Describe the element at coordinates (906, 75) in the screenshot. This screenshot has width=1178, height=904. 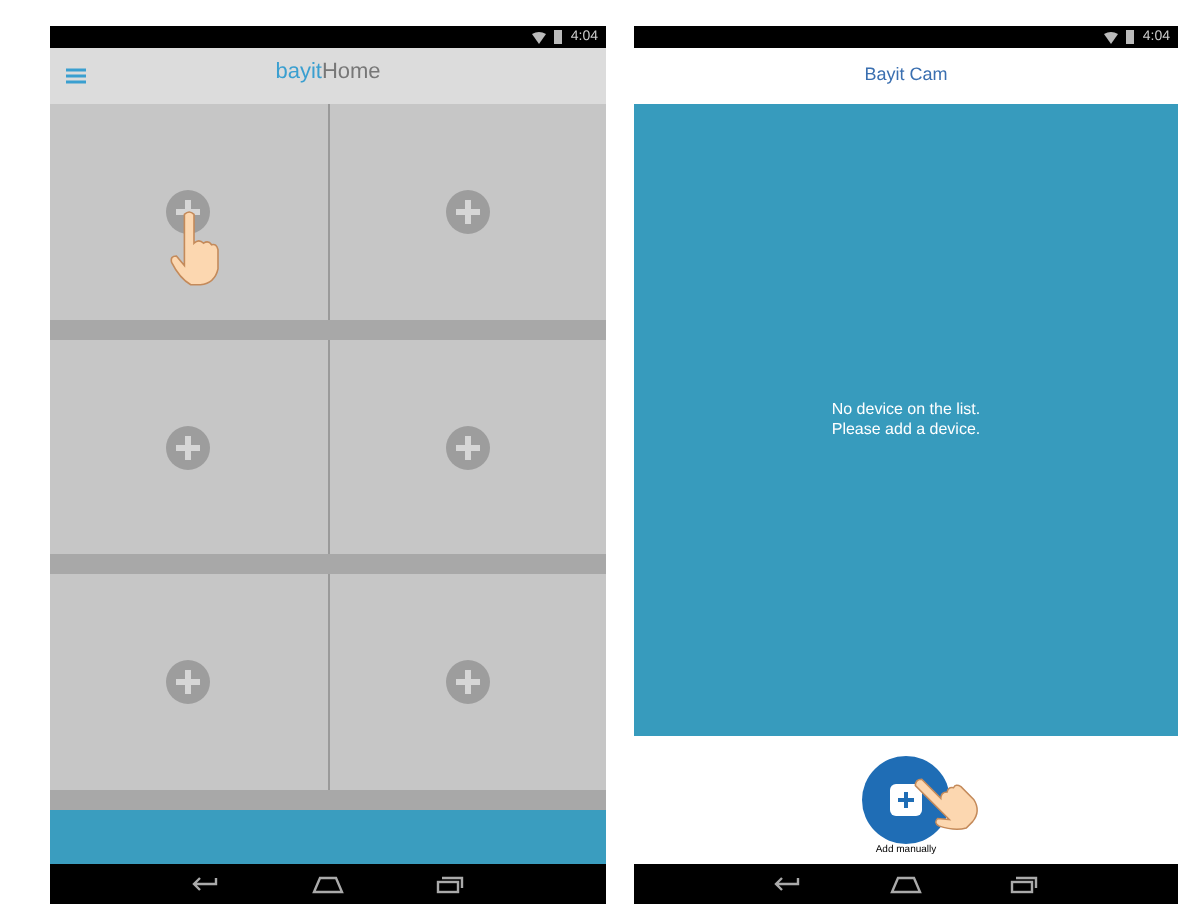
I see `app-title: Bayit Cam` at that location.